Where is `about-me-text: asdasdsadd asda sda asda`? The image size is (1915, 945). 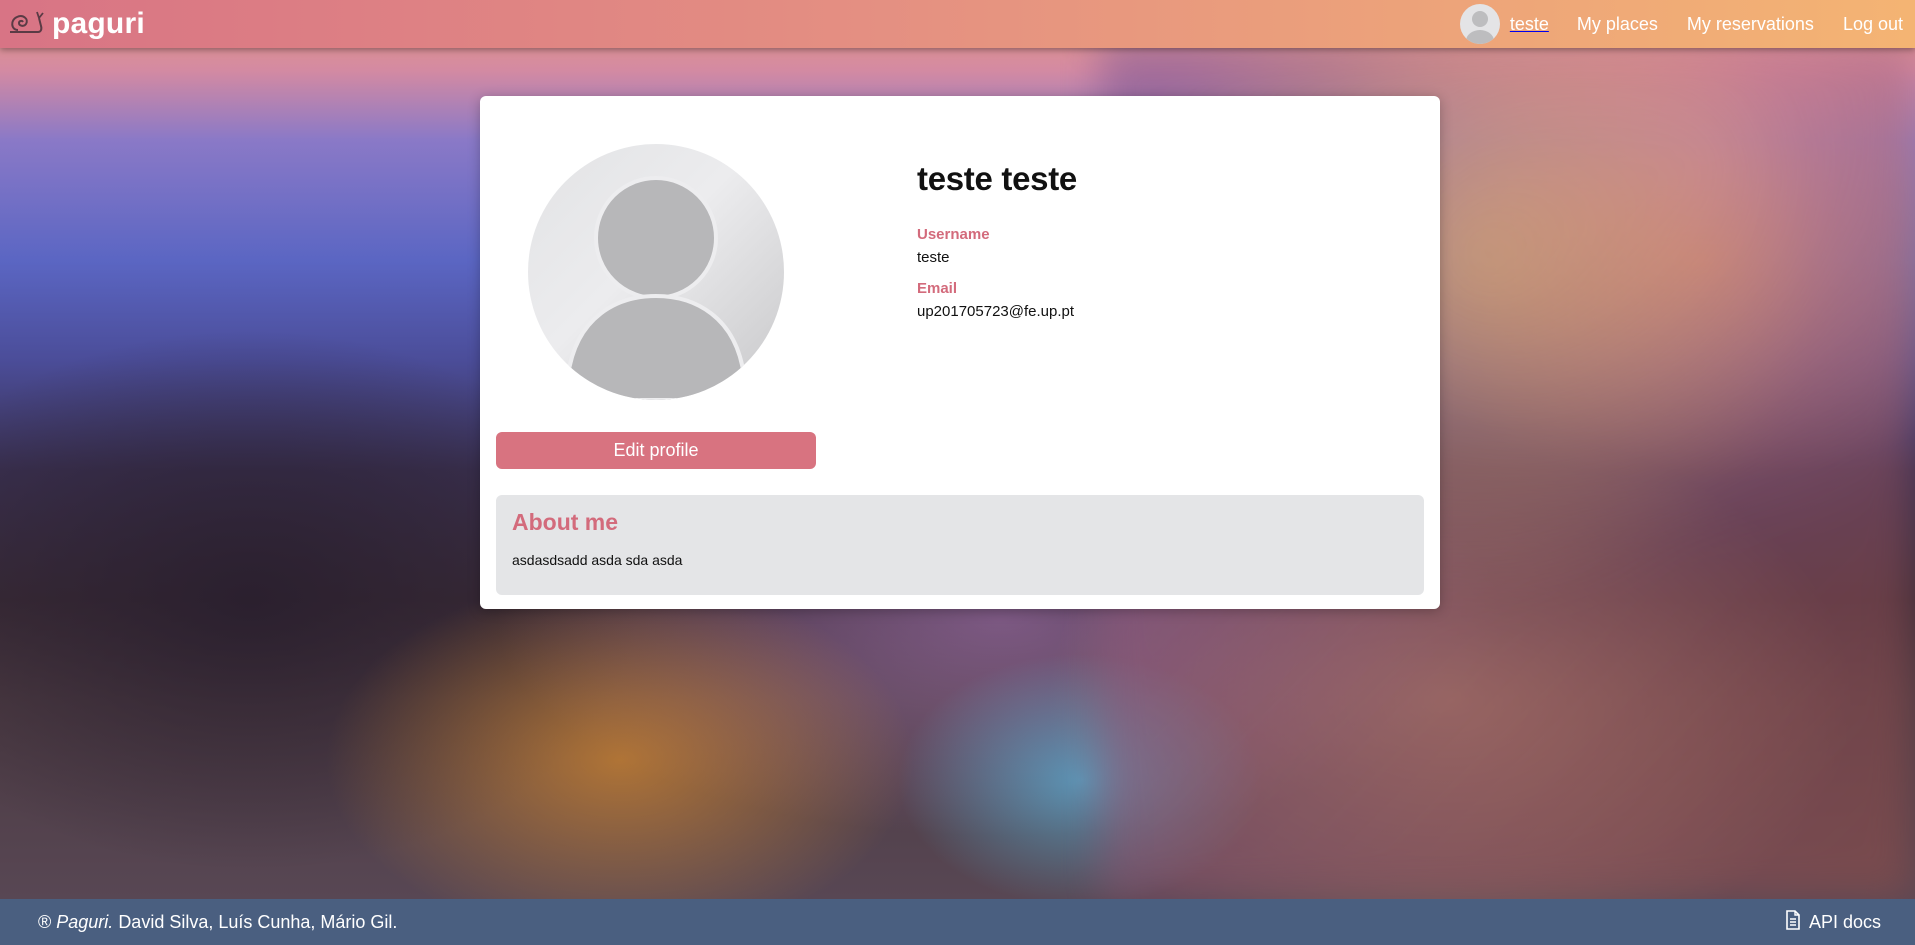
about-me-text: asdasdsadd asda sda asda is located at coordinates (597, 560).